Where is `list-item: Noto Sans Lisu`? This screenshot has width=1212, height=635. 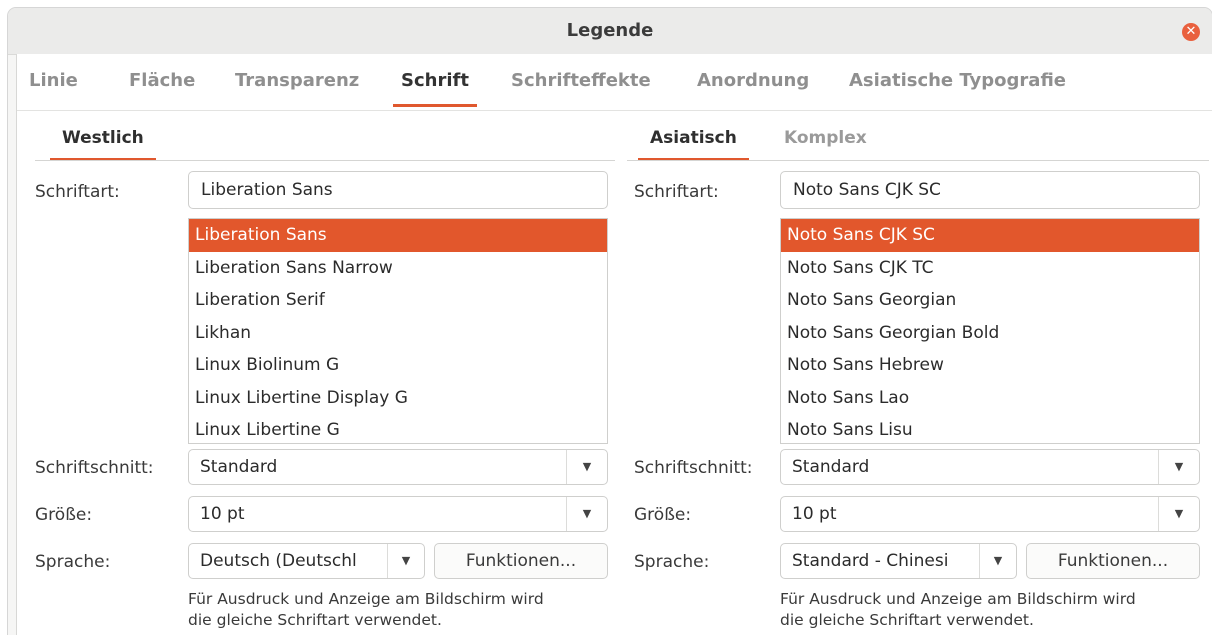 list-item: Noto Sans Lisu is located at coordinates (990, 428).